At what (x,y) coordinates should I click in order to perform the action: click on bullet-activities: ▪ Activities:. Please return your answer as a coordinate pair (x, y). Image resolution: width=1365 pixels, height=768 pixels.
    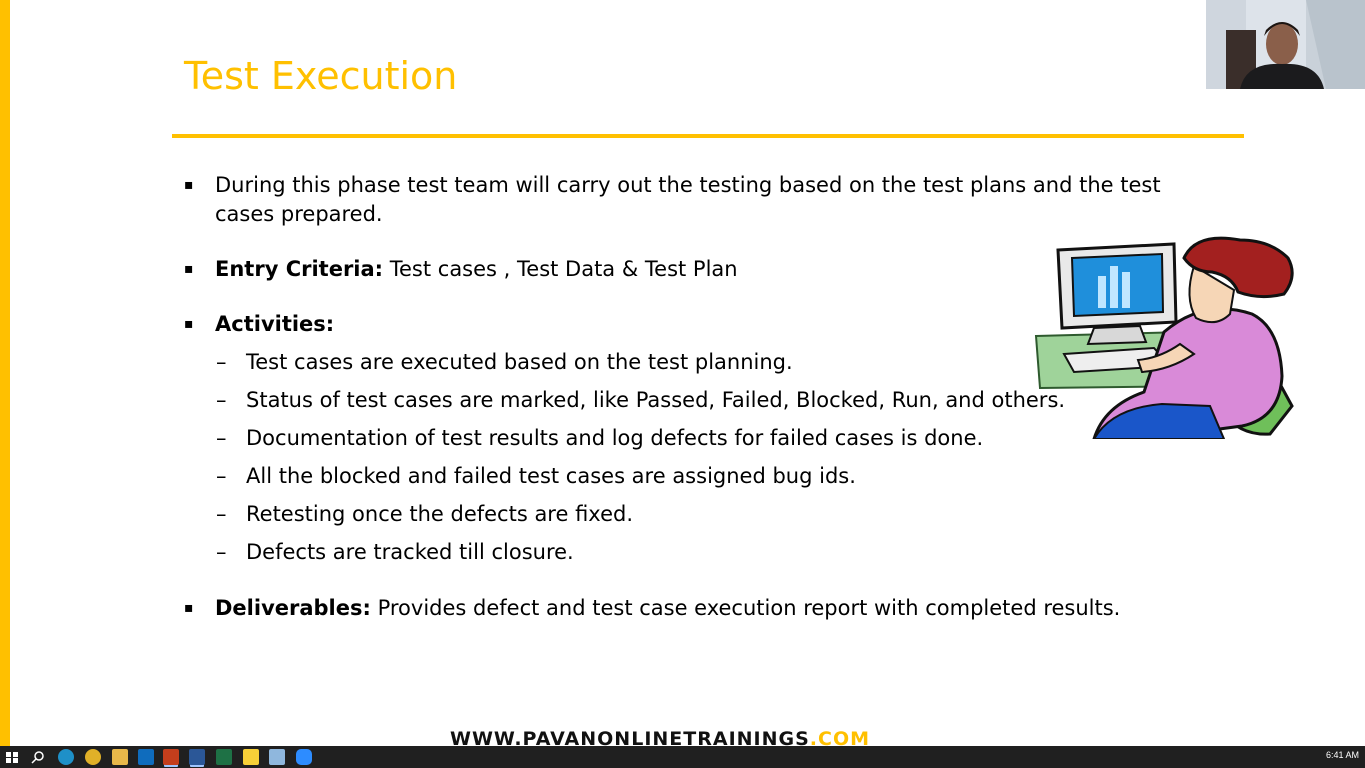
    Looking at the image, I should click on (259, 324).